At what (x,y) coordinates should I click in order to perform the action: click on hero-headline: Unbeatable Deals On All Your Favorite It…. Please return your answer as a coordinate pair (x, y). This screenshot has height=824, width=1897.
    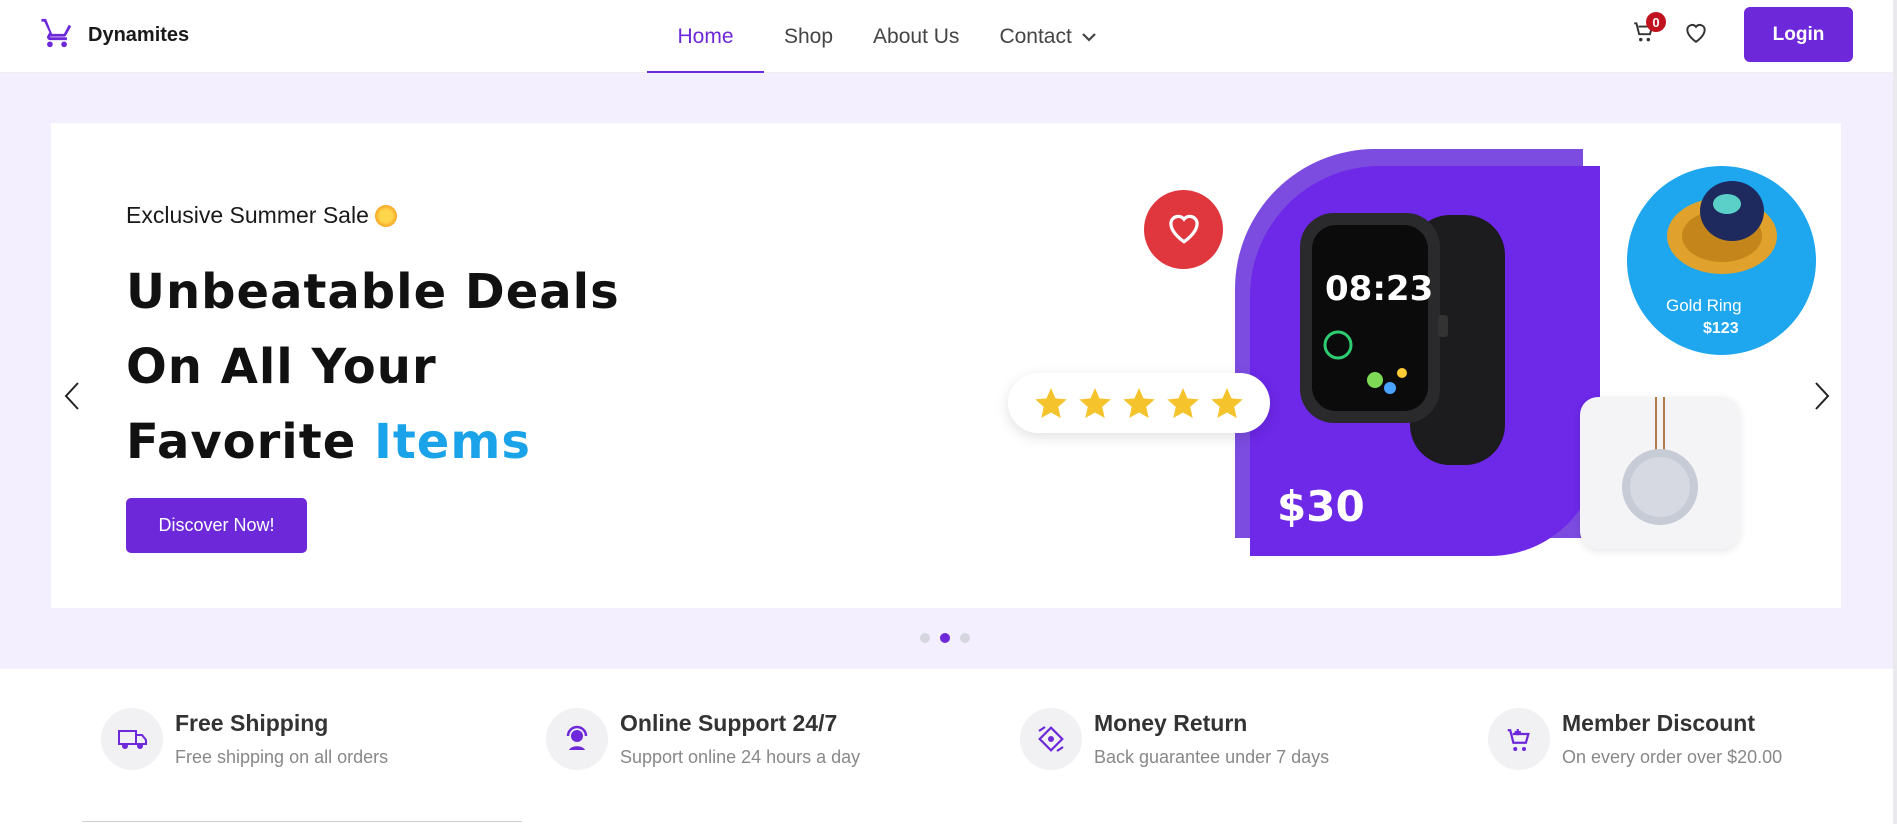
    Looking at the image, I should click on (373, 367).